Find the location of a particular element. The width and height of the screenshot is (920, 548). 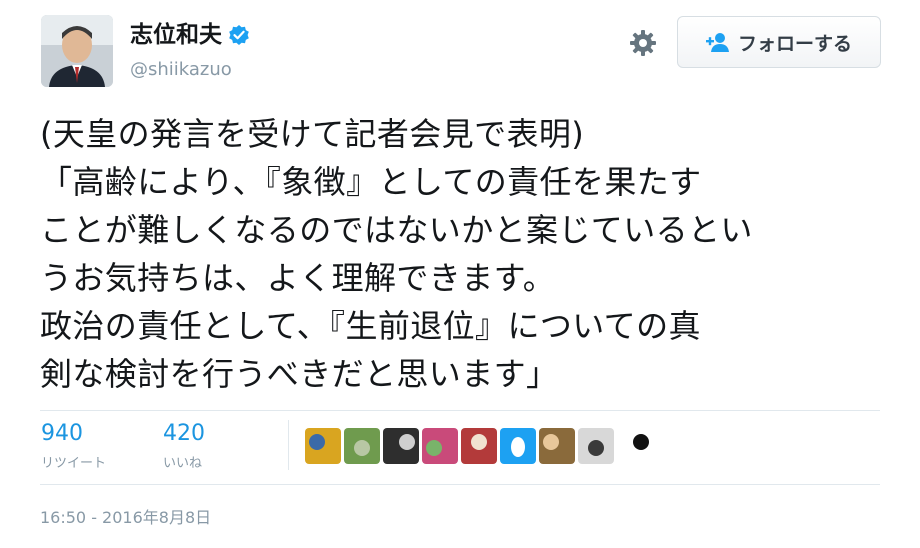

retweet-stat: 940 リツイート is located at coordinates (73, 445).